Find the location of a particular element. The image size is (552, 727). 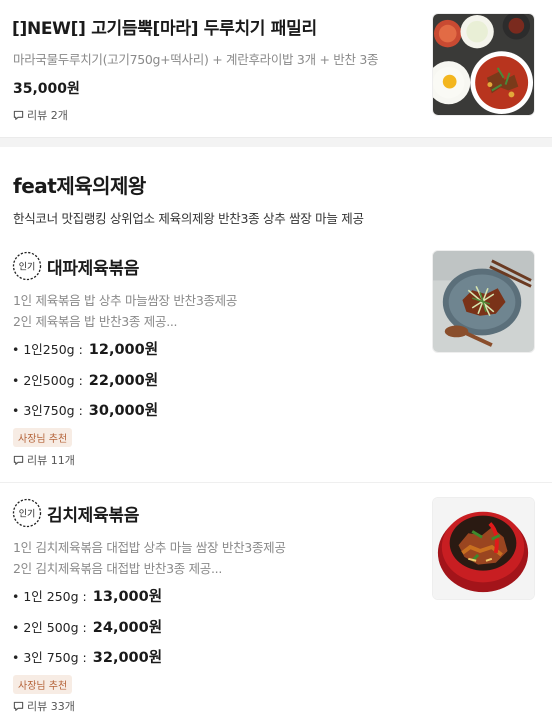

option-price: 13,000원 is located at coordinates (127, 597).